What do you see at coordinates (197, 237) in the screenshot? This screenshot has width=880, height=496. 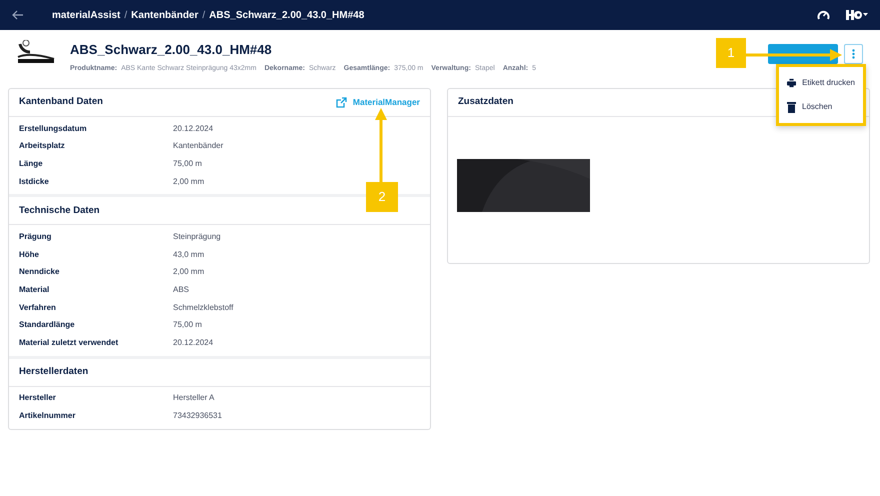 I see `field-value: Steinprägung` at bounding box center [197, 237].